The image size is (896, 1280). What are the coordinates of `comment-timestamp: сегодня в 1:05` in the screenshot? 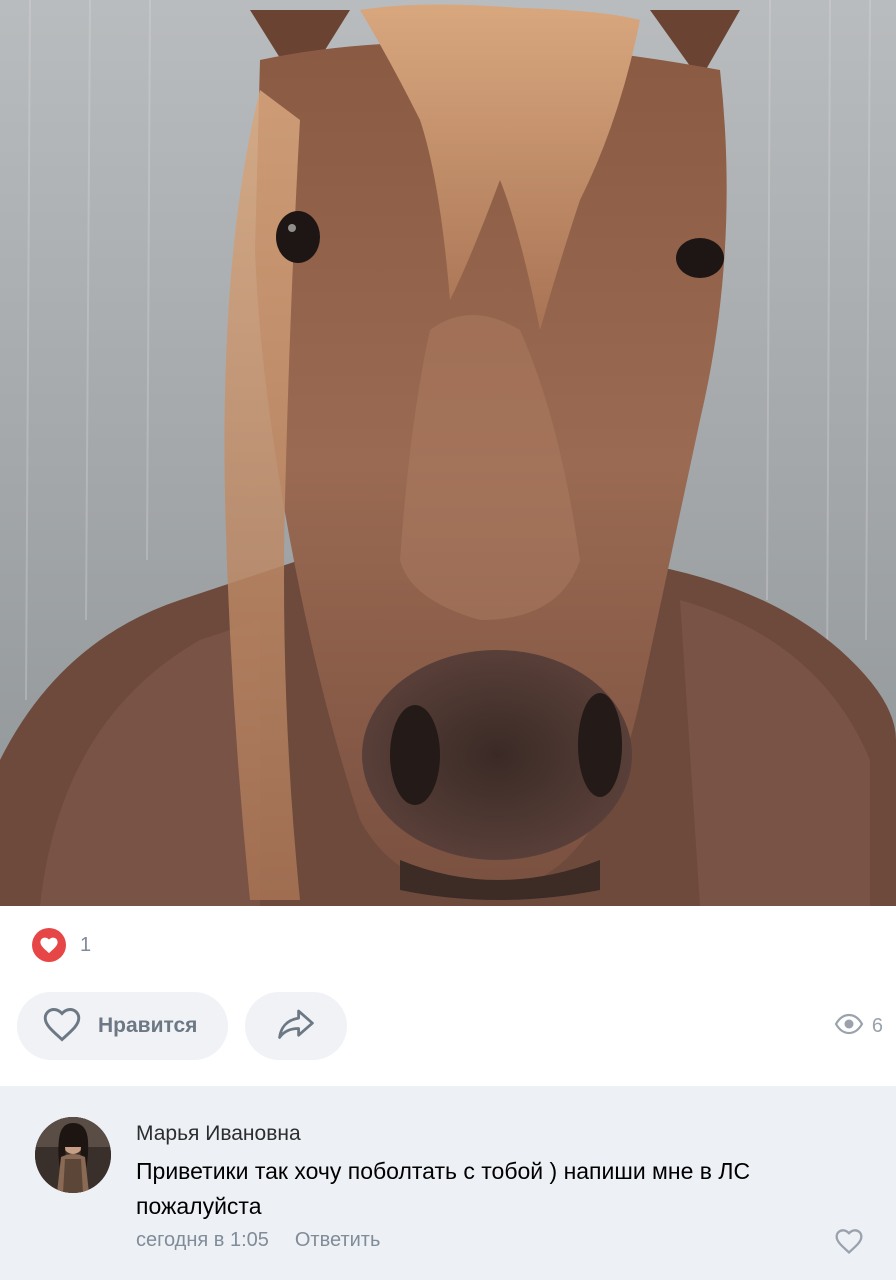 It's located at (202, 1240).